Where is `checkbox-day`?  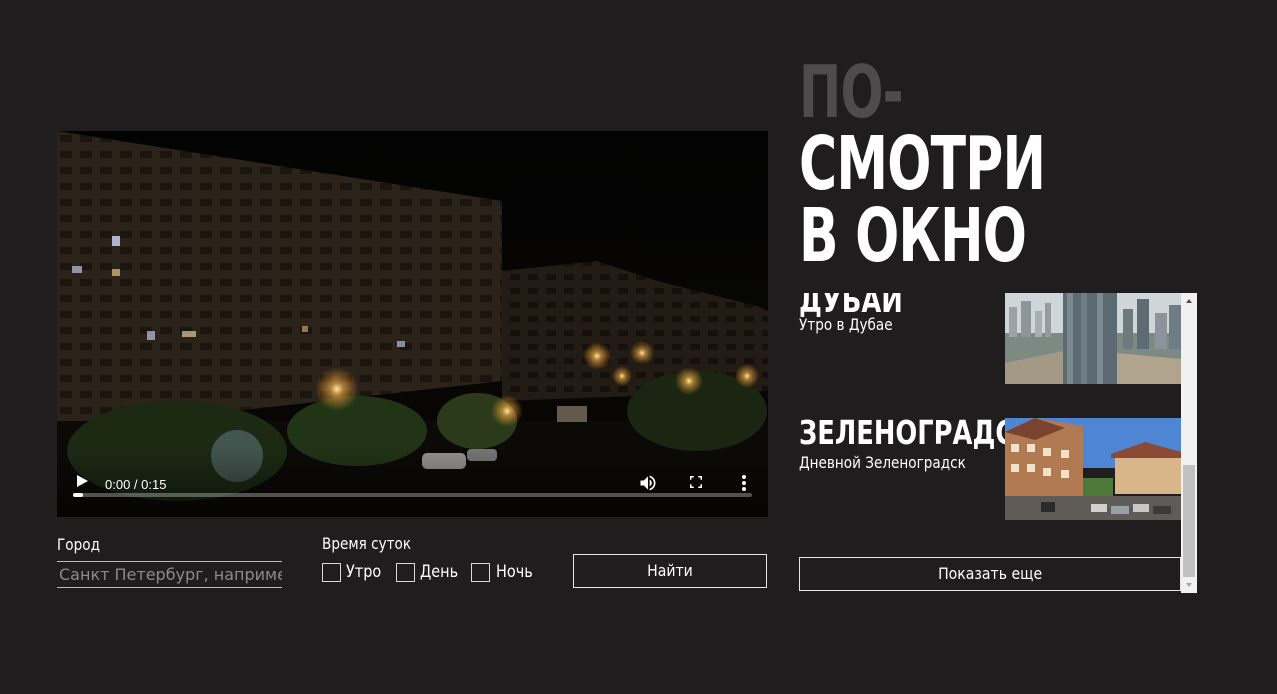 checkbox-day is located at coordinates (405, 572).